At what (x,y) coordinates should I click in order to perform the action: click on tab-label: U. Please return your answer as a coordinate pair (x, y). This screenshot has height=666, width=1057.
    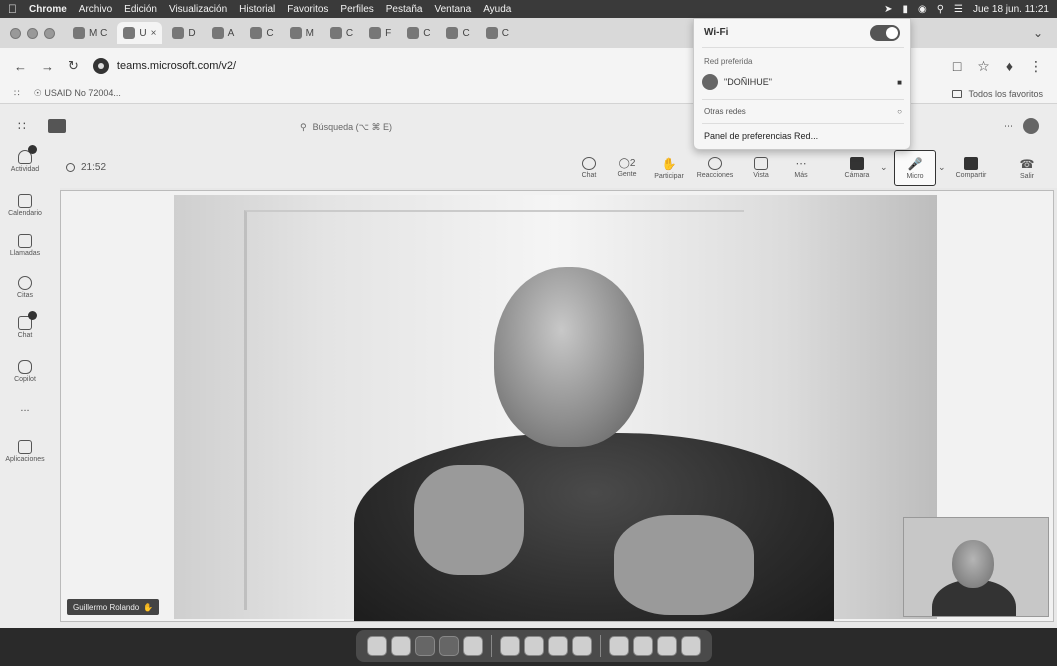
    Looking at the image, I should click on (143, 33).